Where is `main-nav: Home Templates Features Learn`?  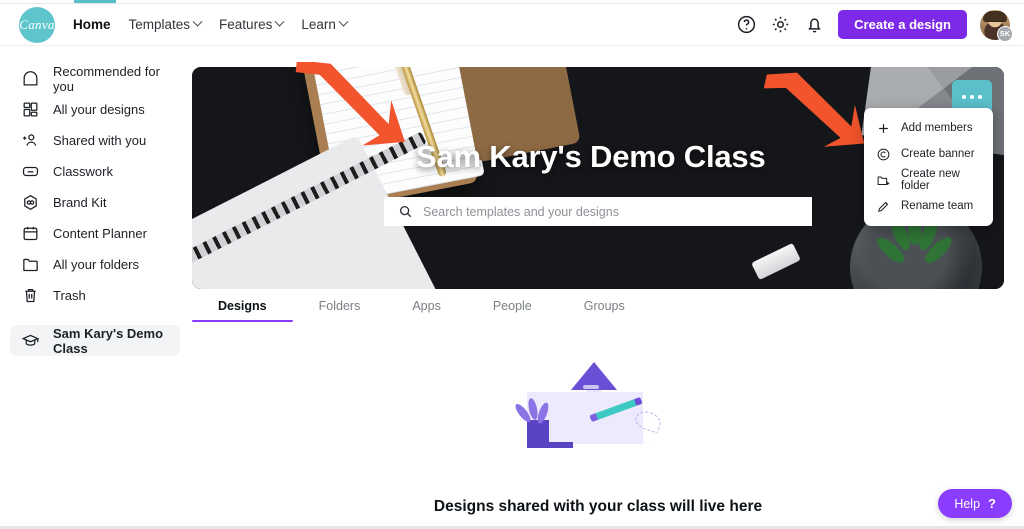
main-nav: Home Templates Features Learn is located at coordinates (211, 24).